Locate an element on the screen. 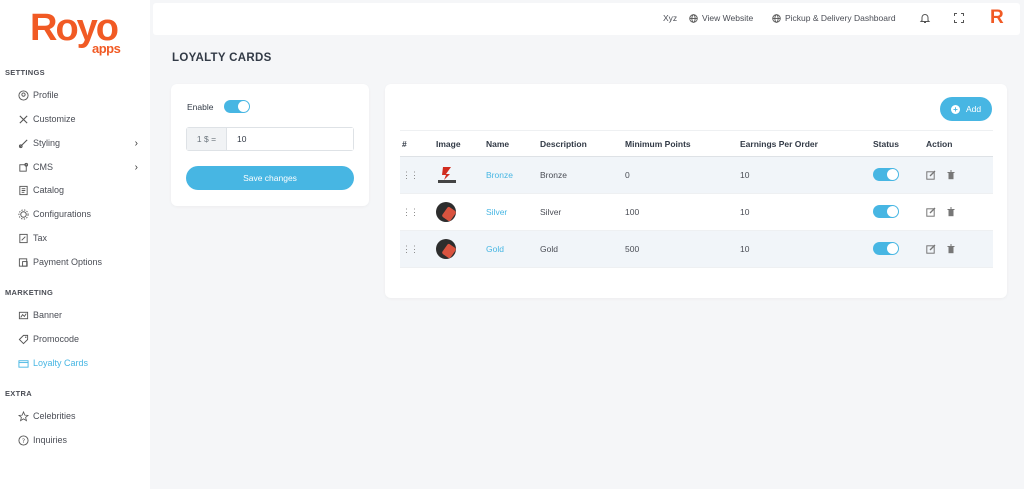 Image resolution: width=1024 pixels, height=489 pixels. sidebar-item-tax: Tax is located at coordinates (79, 238).